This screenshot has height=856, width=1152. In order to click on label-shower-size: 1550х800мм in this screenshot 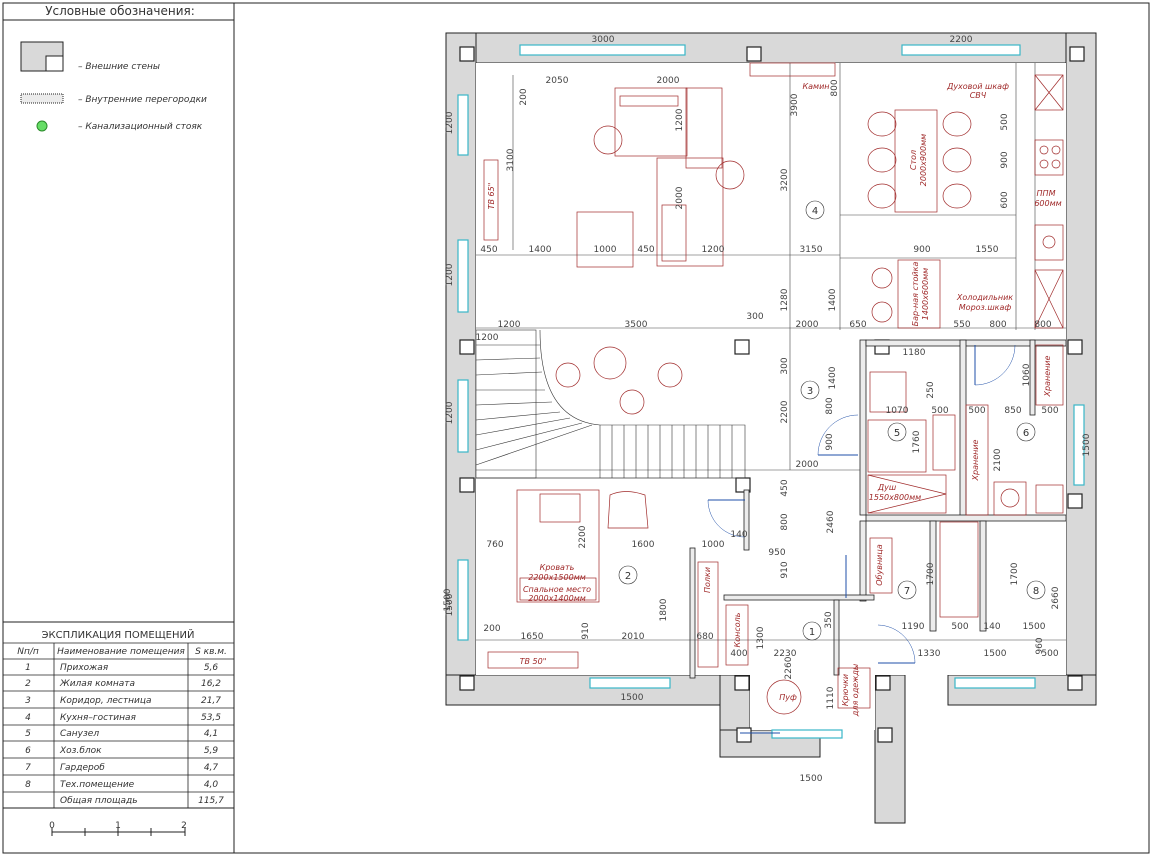, I will do `click(895, 497)`.